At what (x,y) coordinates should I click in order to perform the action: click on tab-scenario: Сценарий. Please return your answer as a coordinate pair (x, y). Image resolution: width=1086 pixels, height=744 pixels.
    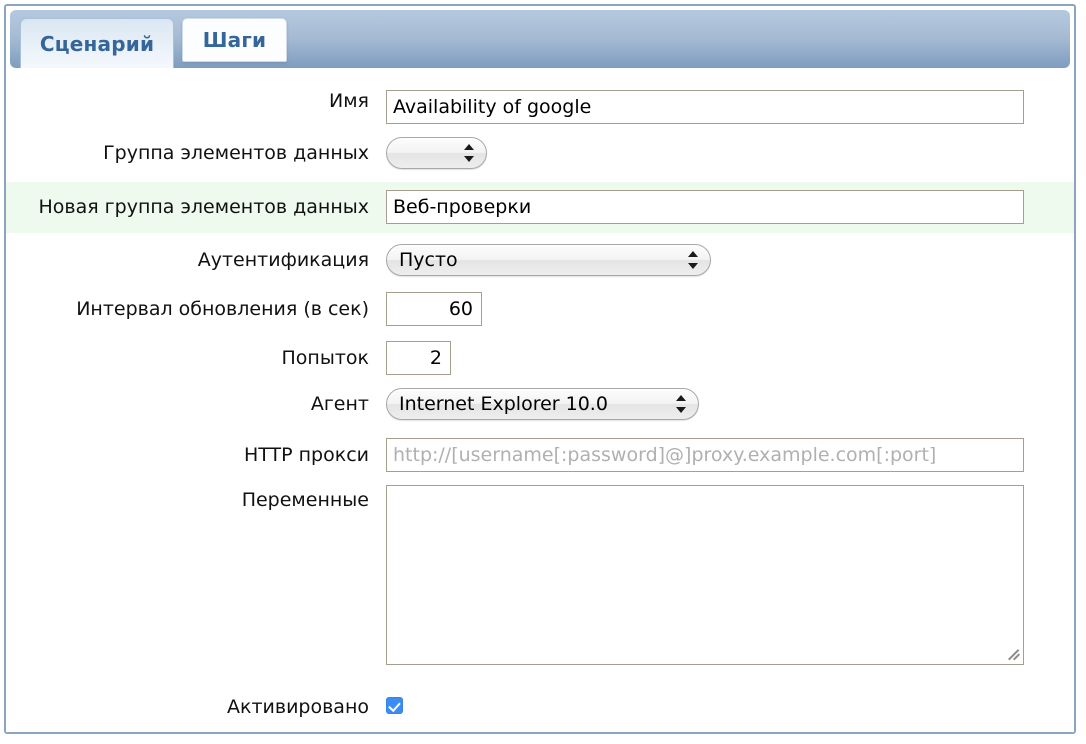
    Looking at the image, I should click on (97, 43).